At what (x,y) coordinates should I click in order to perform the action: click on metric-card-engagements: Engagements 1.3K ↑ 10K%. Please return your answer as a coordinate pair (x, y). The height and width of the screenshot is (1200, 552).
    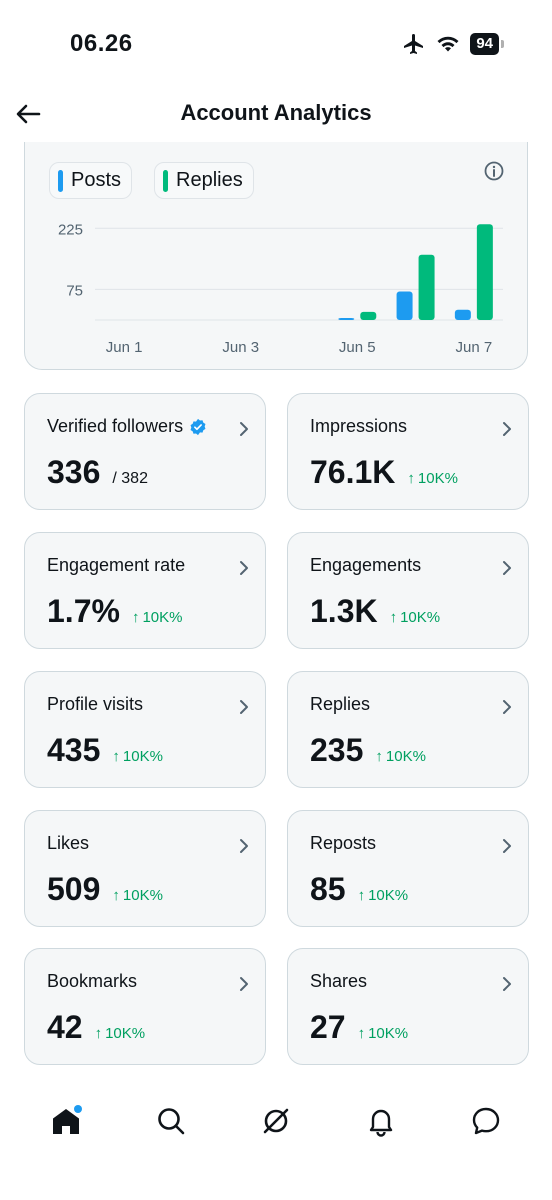
    Looking at the image, I should click on (408, 590).